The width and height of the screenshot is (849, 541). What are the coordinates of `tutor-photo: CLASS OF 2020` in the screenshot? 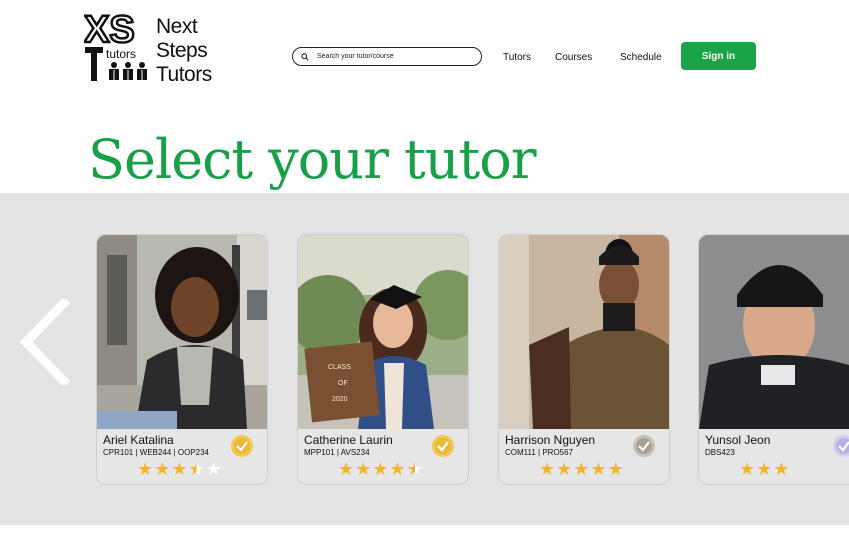 It's located at (383, 332).